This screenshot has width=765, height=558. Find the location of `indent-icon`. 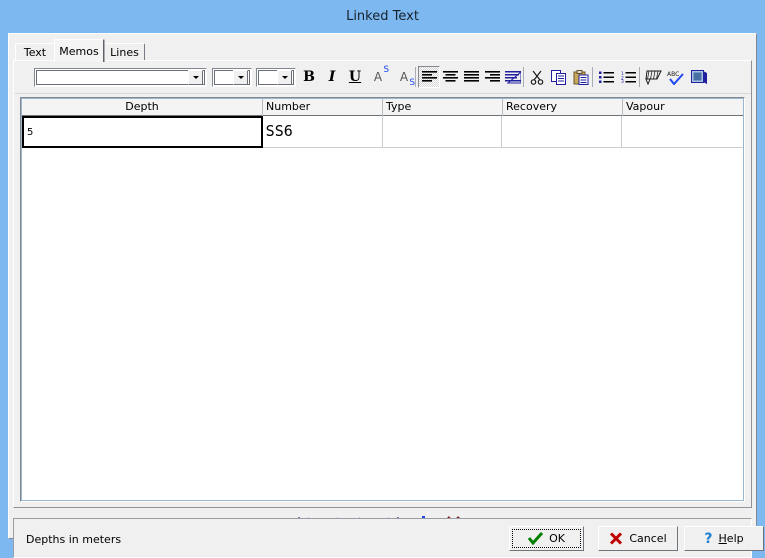

indent-icon is located at coordinates (513, 76).